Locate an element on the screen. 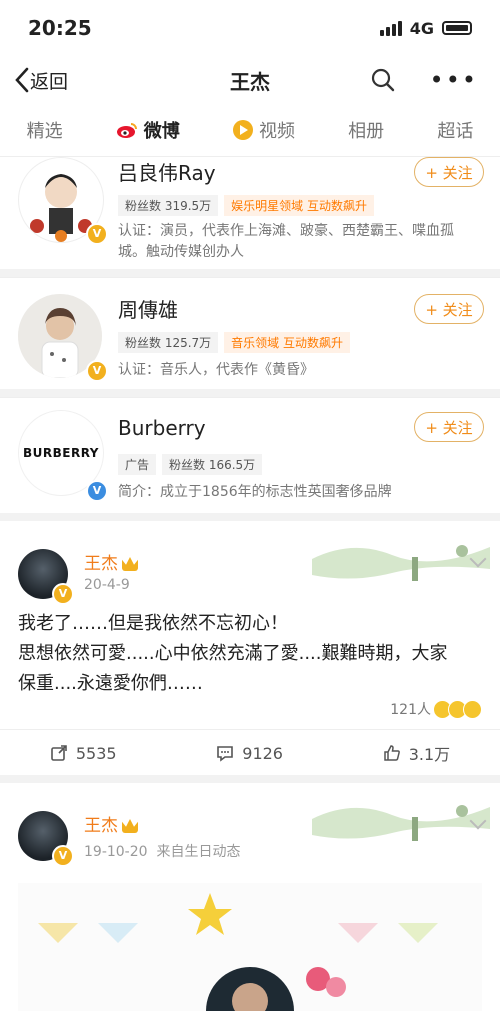 This screenshot has width=500, height=1013. user-meta: 广告 粉丝数 166.5万 is located at coordinates (190, 464).